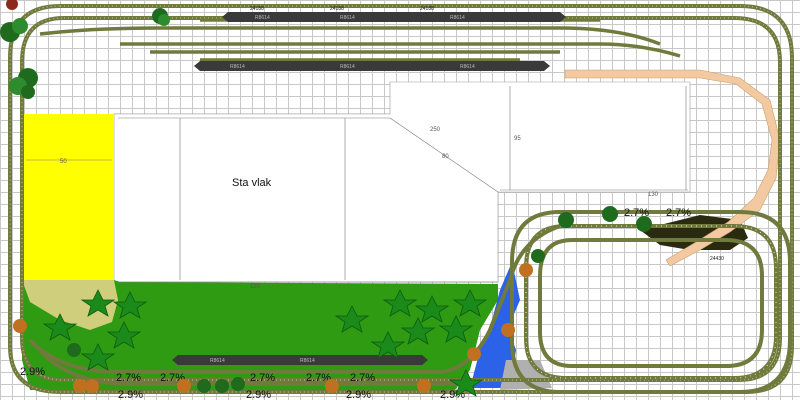 Image resolution: width=800 pixels, height=400 pixels. What do you see at coordinates (394, 17) in the screenshot?
I see `platform-top` at bounding box center [394, 17].